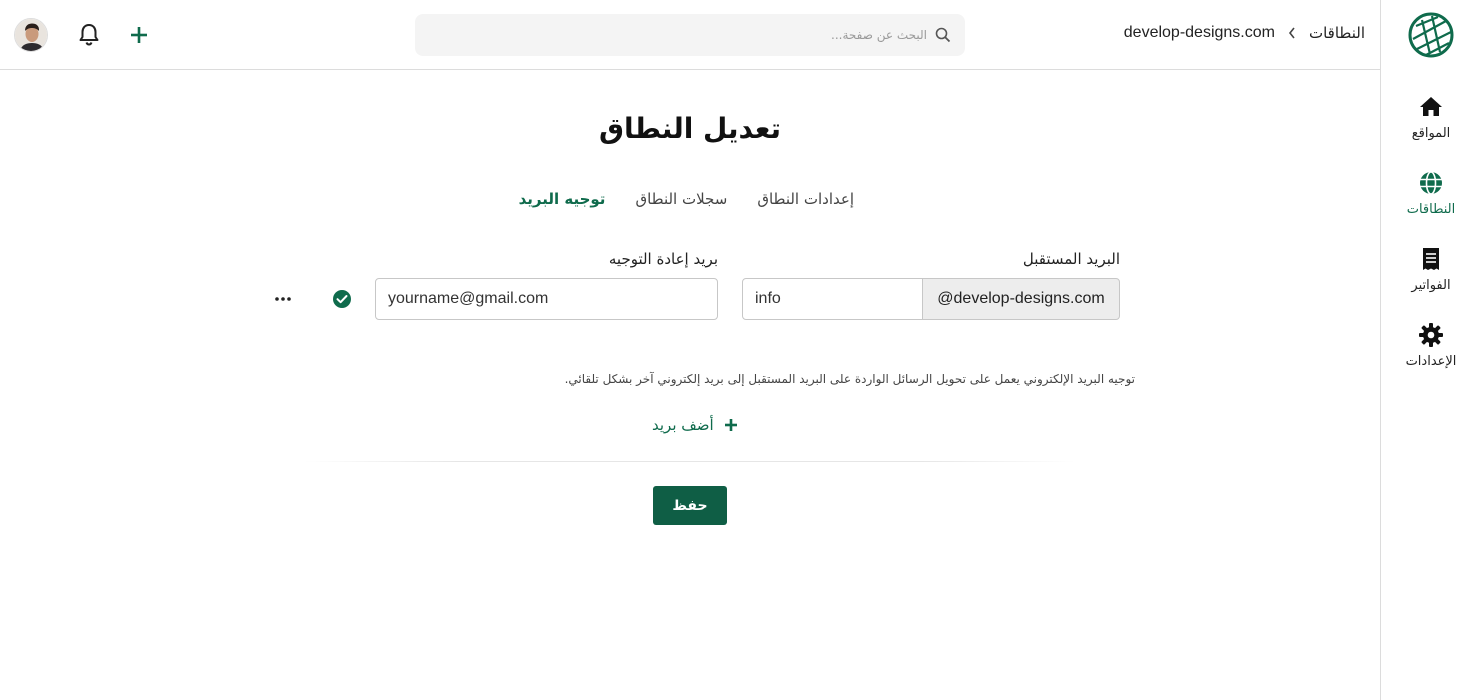 The width and height of the screenshot is (1480, 700). Describe the element at coordinates (681, 199) in the screenshot. I see `tab-domain-records: سجلات النطاق` at that location.